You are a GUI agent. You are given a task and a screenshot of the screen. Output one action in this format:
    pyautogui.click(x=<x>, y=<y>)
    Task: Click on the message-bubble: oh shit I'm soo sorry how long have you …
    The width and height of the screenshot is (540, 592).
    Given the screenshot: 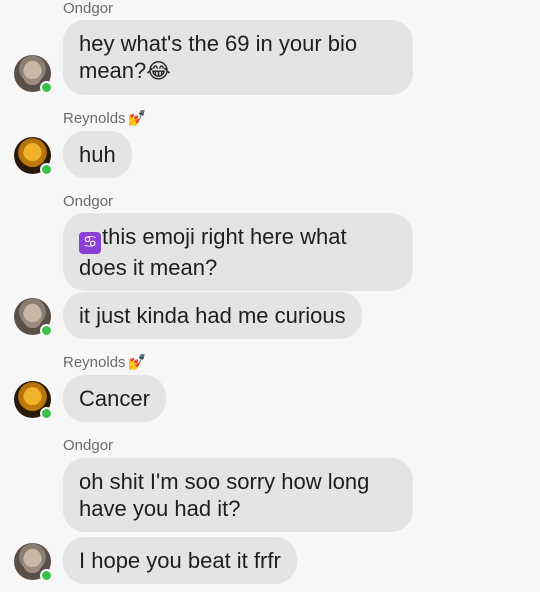 What is the action you would take?
    pyautogui.click(x=238, y=495)
    